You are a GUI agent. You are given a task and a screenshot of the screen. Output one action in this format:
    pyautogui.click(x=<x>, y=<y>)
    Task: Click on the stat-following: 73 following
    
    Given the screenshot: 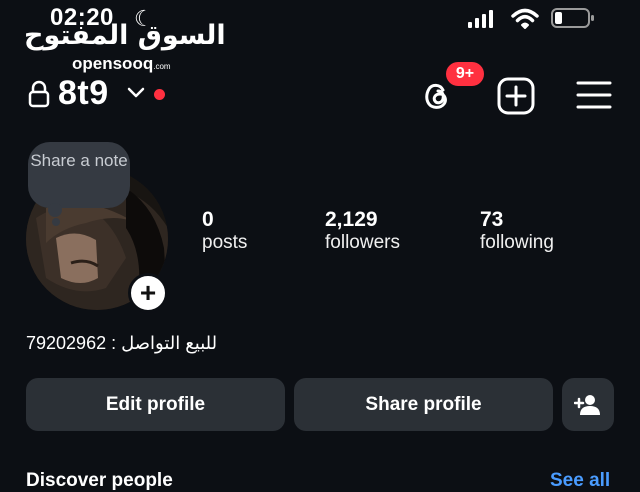 What is the action you would take?
    pyautogui.click(x=517, y=231)
    